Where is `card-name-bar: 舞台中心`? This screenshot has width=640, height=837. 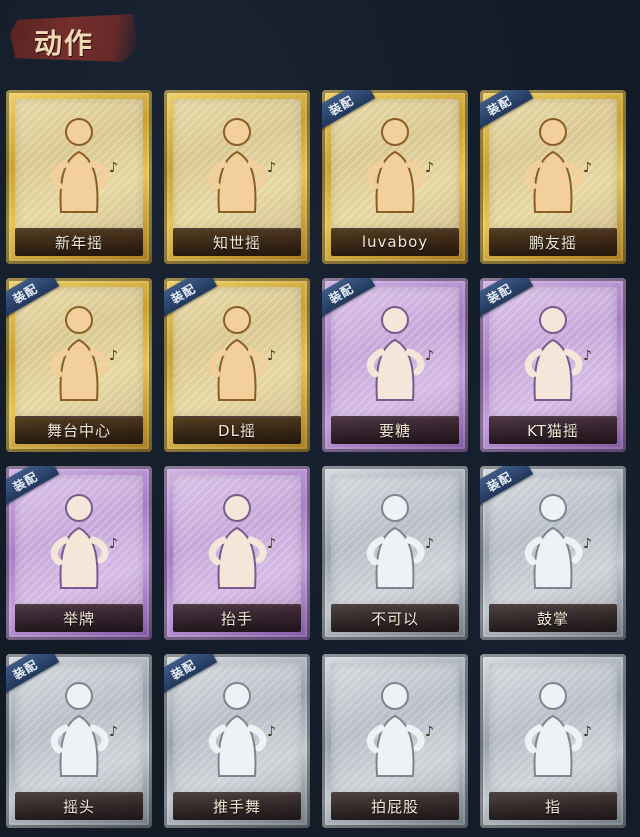 card-name-bar: 舞台中心 is located at coordinates (79, 430).